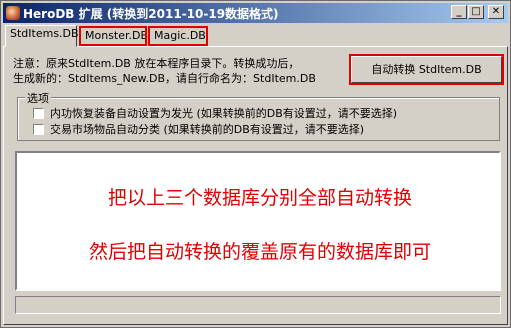 The height and width of the screenshot is (328, 511). I want to click on tab-monster: Monster.DB, so click(113, 36).